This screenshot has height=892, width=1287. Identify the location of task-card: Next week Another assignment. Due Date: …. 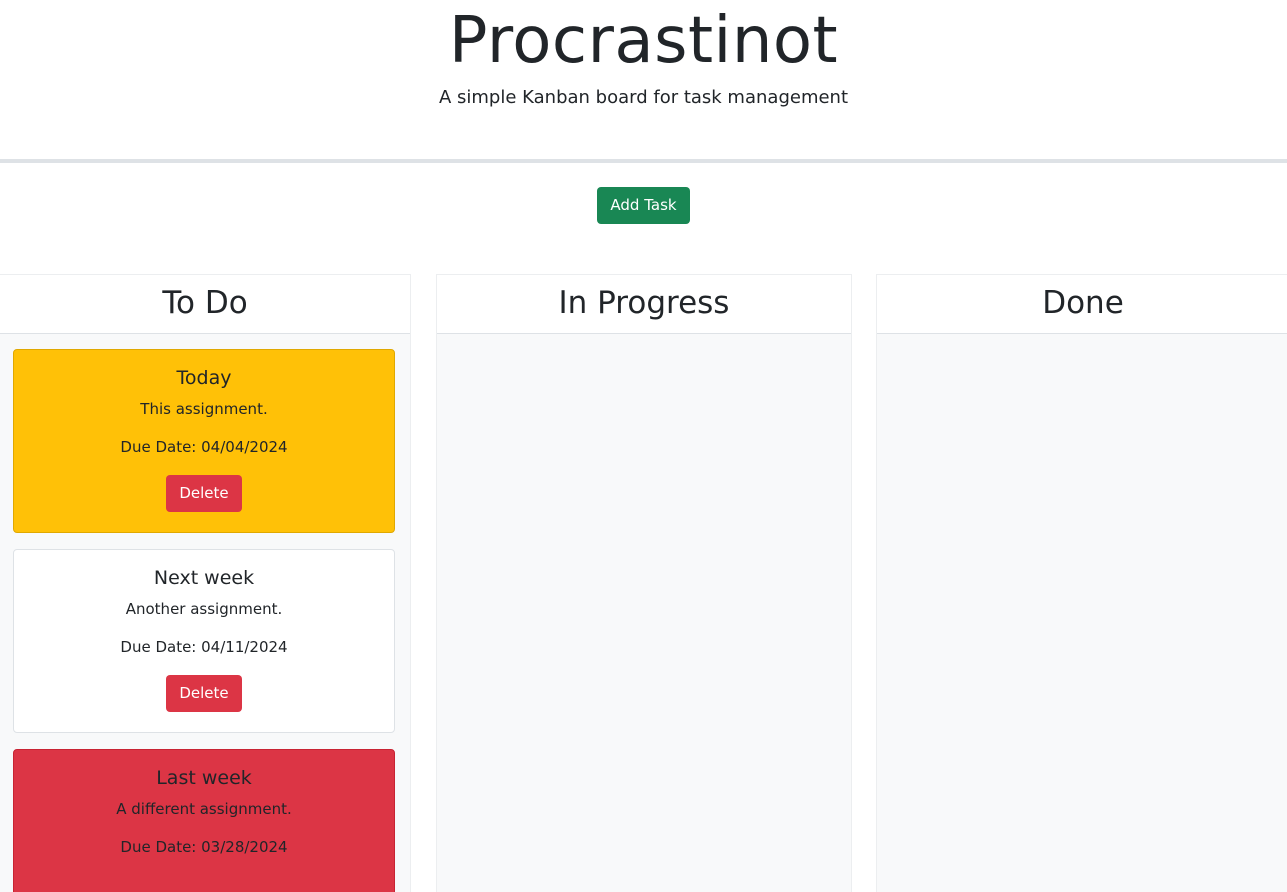
(204, 641).